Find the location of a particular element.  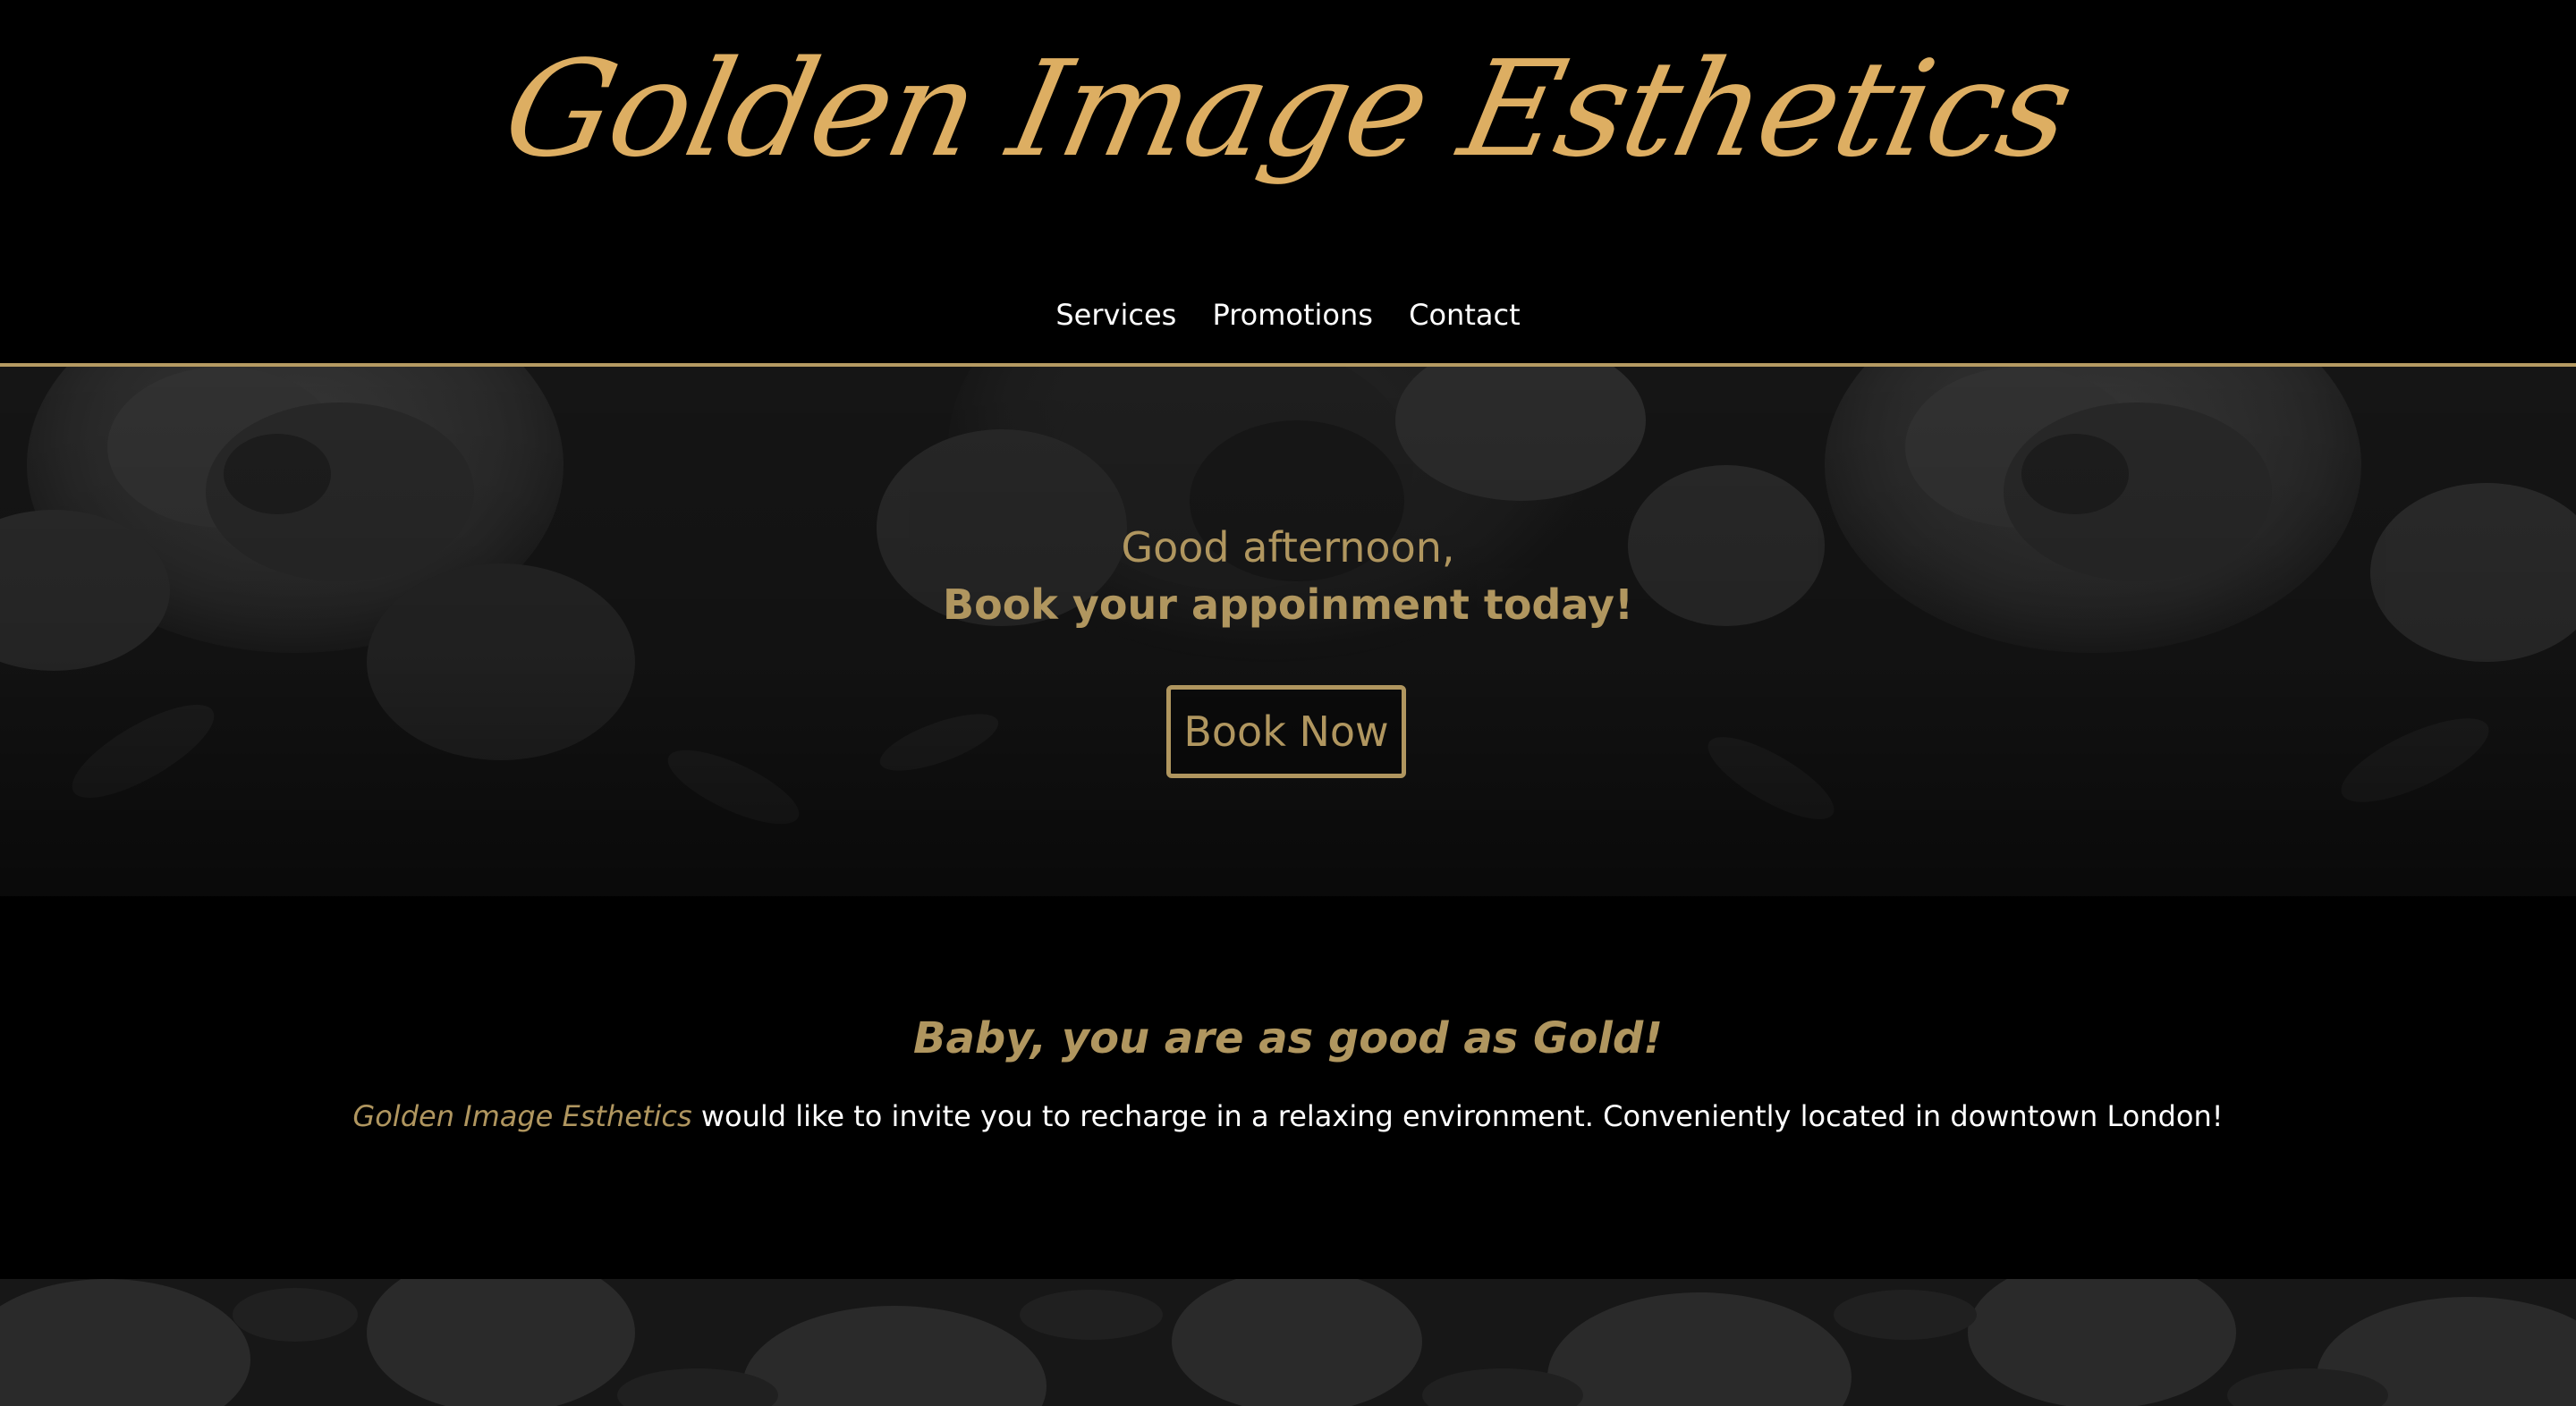

brand-mention: Golden Image Esthetics is located at coordinates (522, 1116).